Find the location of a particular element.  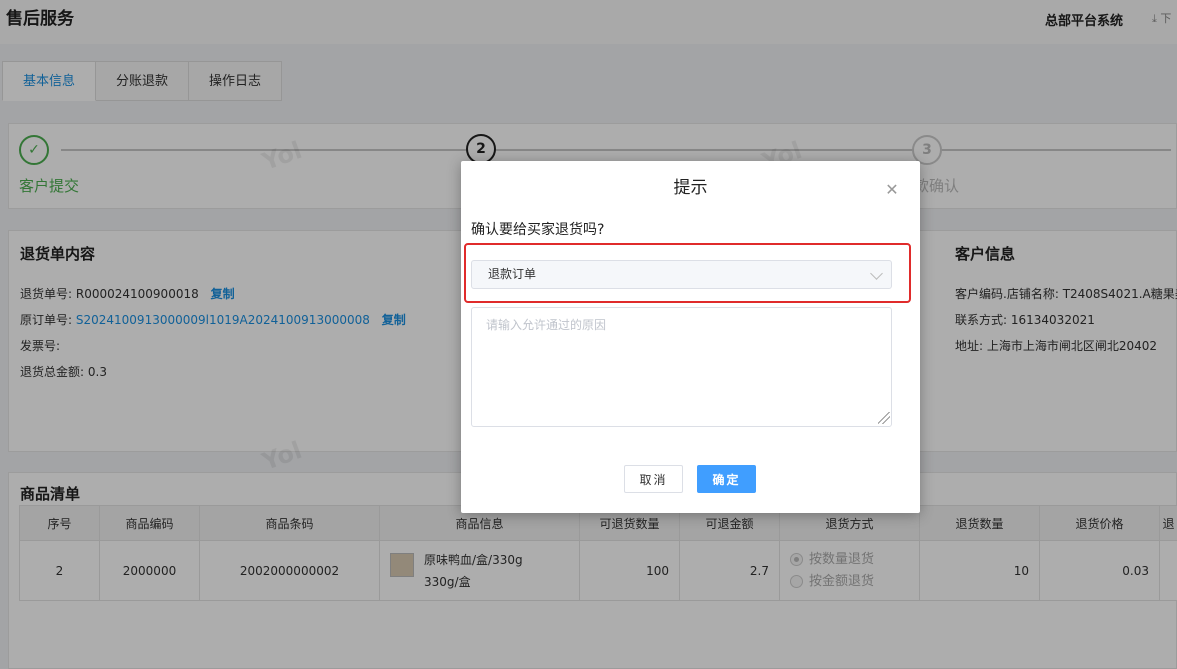

select-value: 退款订单 is located at coordinates (512, 274).